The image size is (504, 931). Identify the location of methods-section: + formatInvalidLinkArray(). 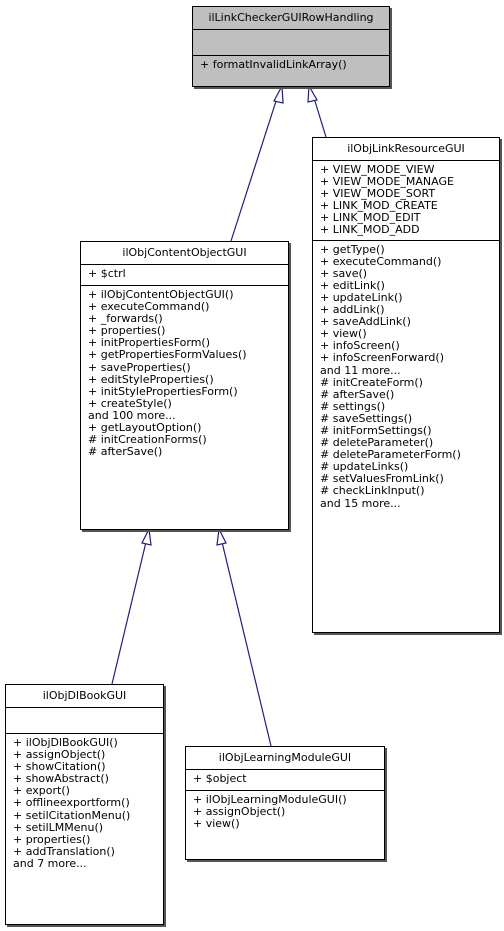
(291, 66).